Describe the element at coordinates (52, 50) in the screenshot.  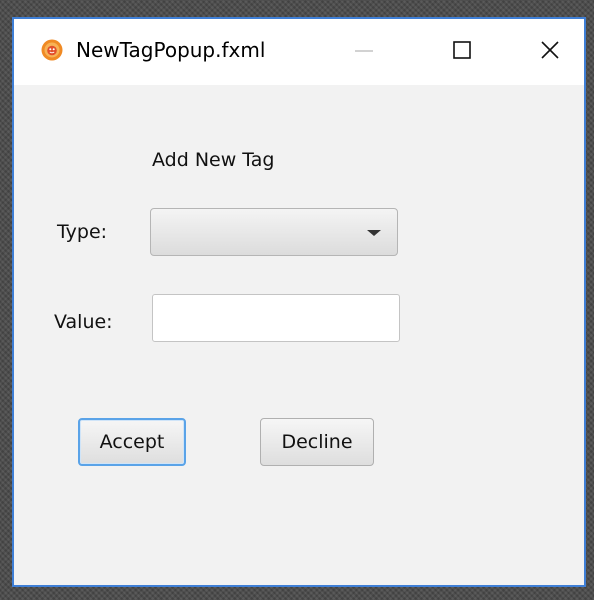
I see `java-duke-icon` at that location.